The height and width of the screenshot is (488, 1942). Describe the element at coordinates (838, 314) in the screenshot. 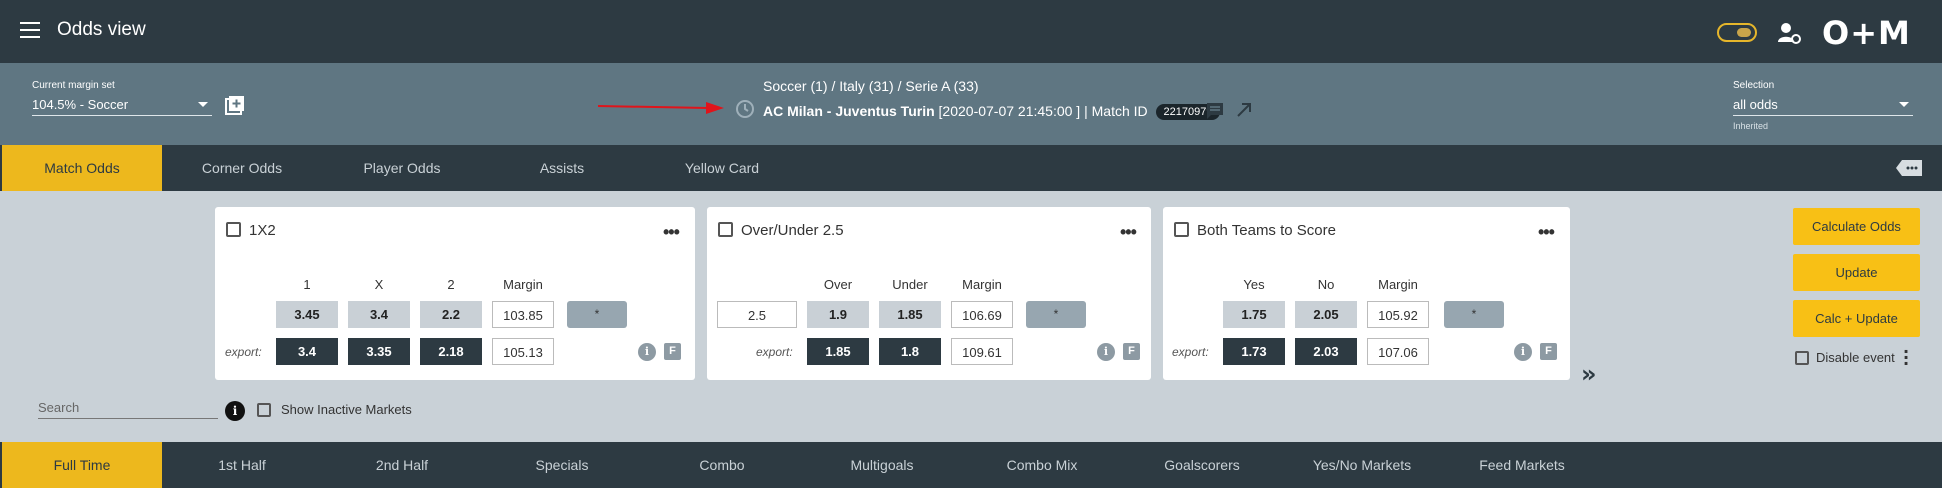

I see `odds-cell: 1.9` at that location.